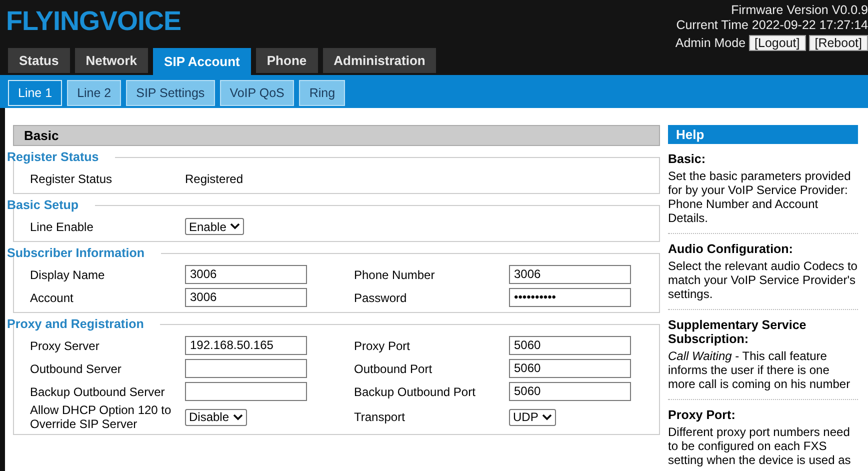 This screenshot has width=868, height=471. What do you see at coordinates (772, 25) in the screenshot?
I see `current-time: Current Time 2022-09-22 17:27:14` at bounding box center [772, 25].